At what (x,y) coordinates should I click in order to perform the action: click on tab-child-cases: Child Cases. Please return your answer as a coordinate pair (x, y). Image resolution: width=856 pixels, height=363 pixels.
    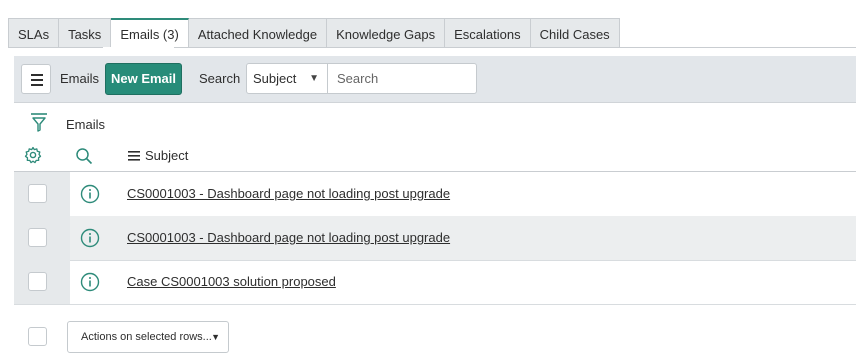
    Looking at the image, I should click on (575, 33).